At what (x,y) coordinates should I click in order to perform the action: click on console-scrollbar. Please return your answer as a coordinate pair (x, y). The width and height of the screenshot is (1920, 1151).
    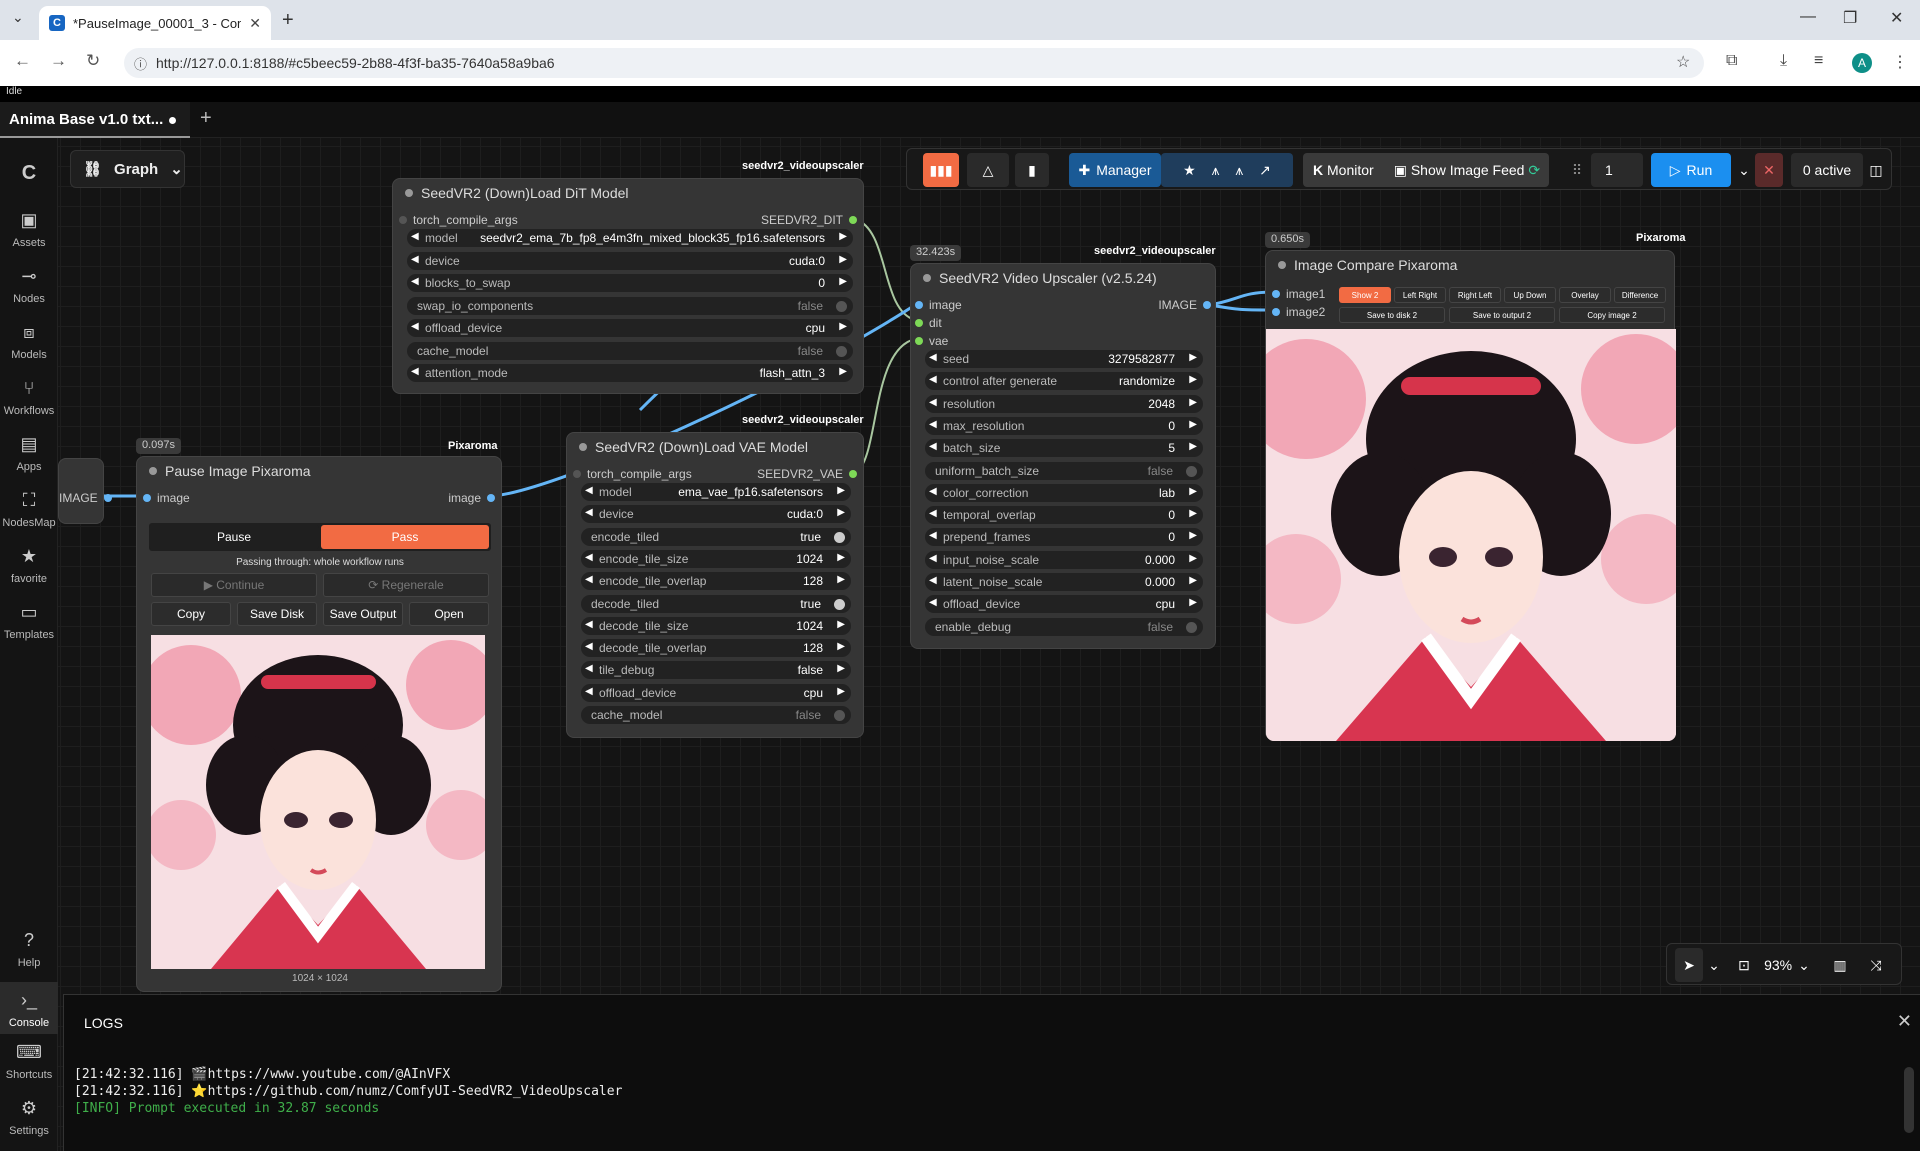
    Looking at the image, I should click on (1909, 1100).